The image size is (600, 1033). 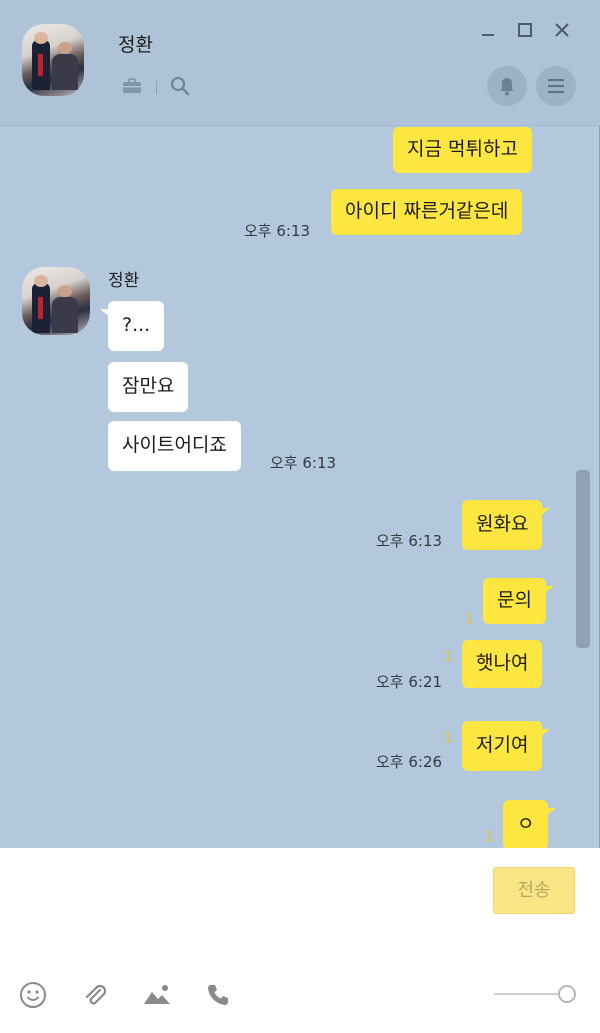 I want to click on my-message-bubble: 저기여, so click(x=506, y=746).